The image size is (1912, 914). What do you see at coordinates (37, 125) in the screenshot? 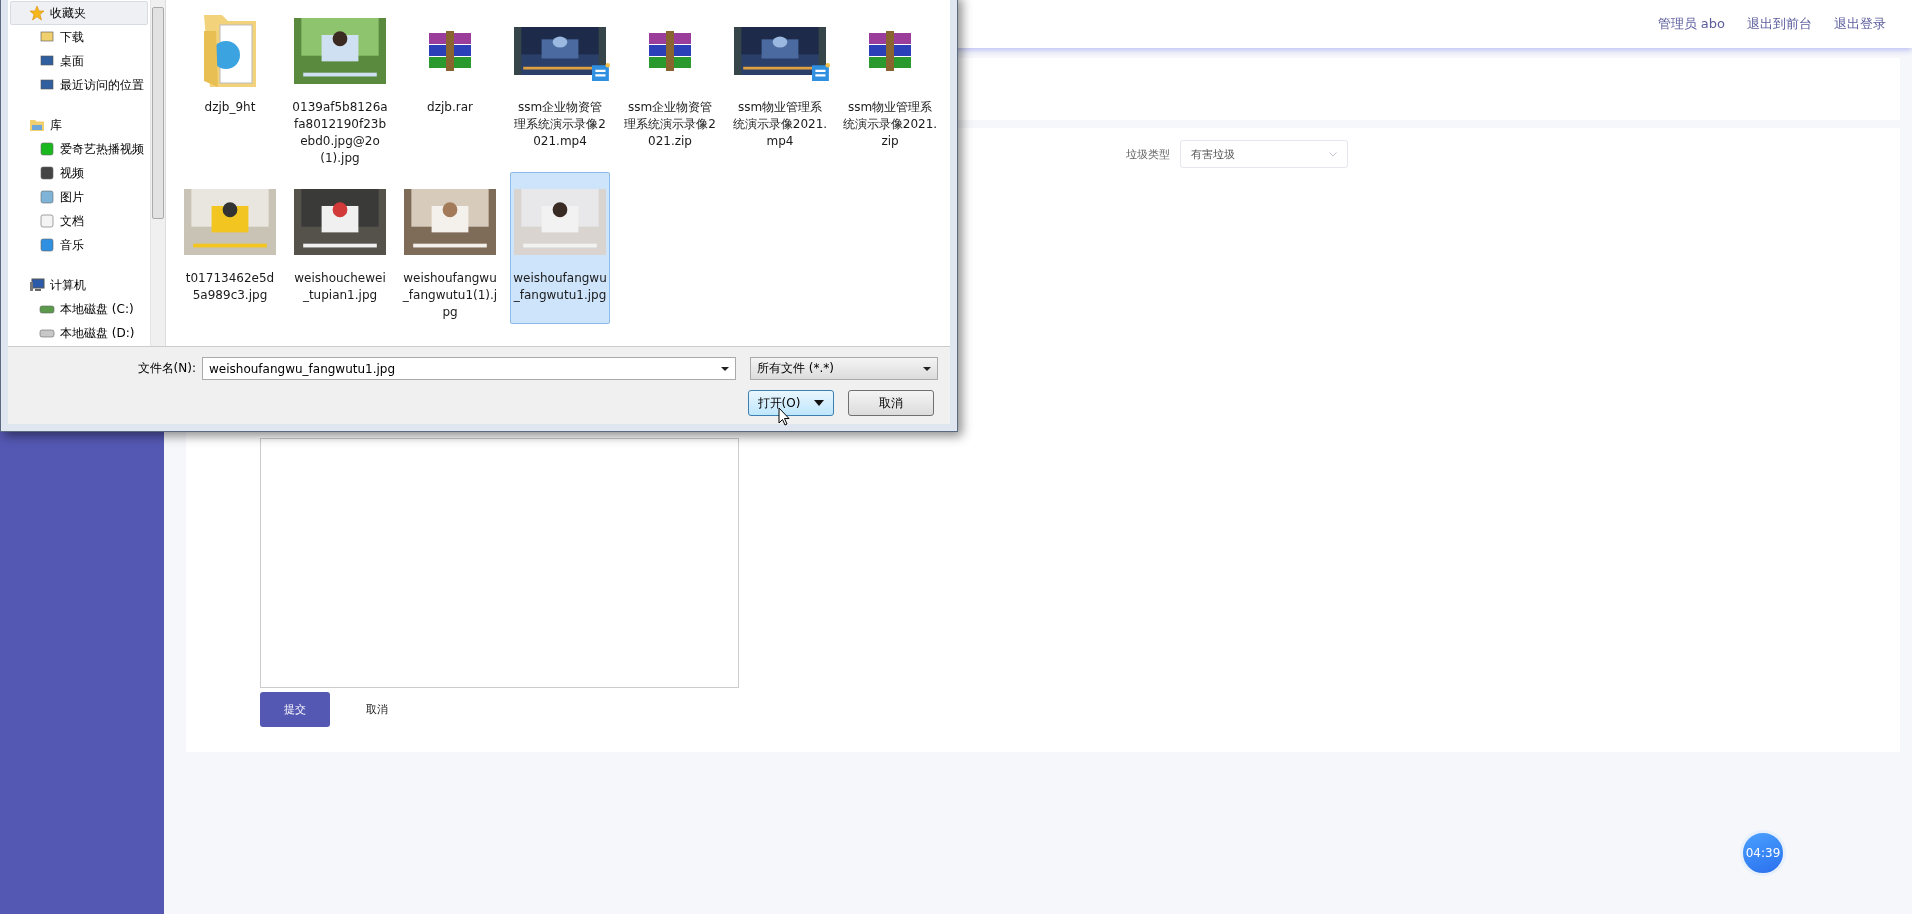
I see `folder-icon` at bounding box center [37, 125].